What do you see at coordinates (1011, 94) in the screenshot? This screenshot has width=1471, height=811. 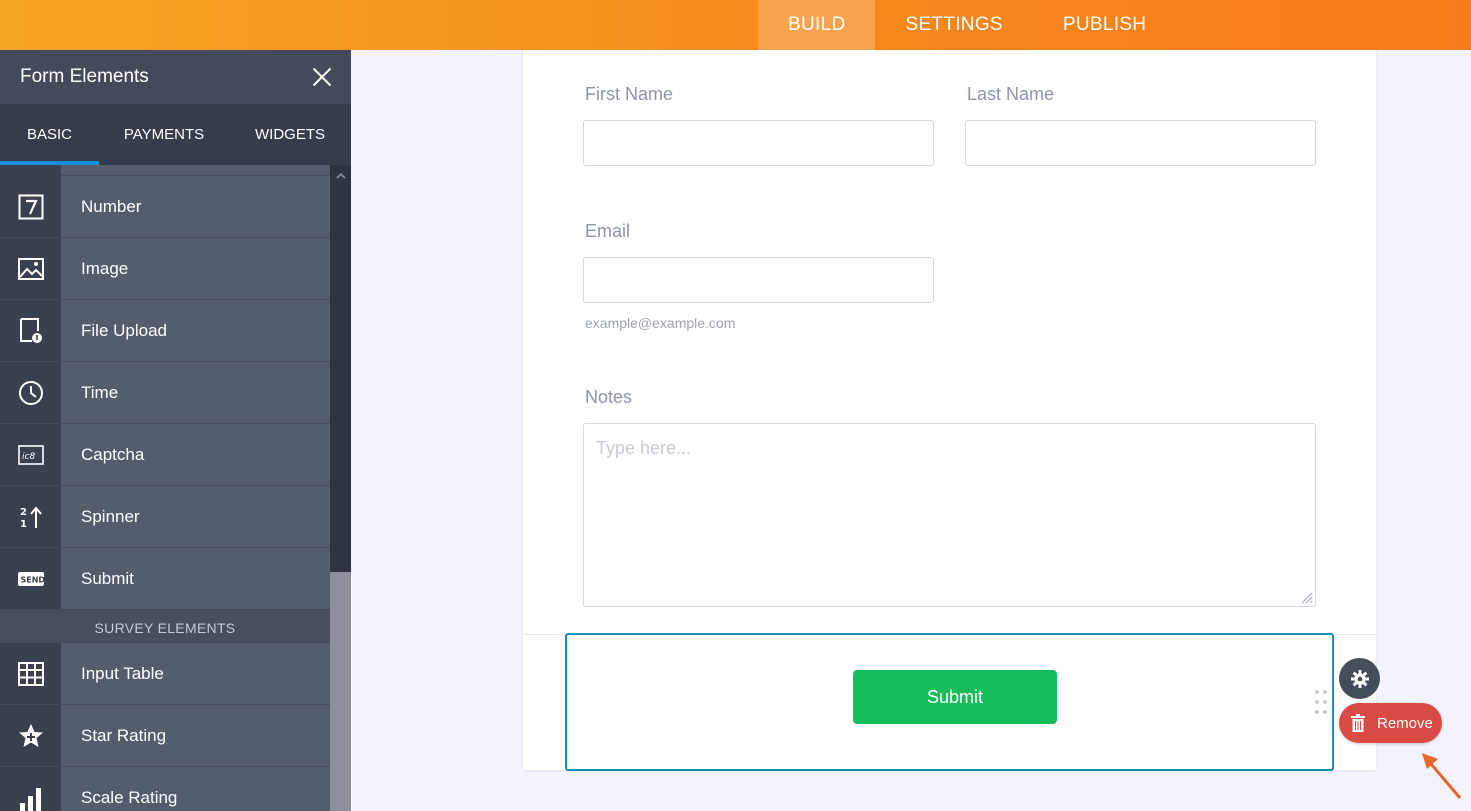 I see `last-name-label: Last Name` at bounding box center [1011, 94].